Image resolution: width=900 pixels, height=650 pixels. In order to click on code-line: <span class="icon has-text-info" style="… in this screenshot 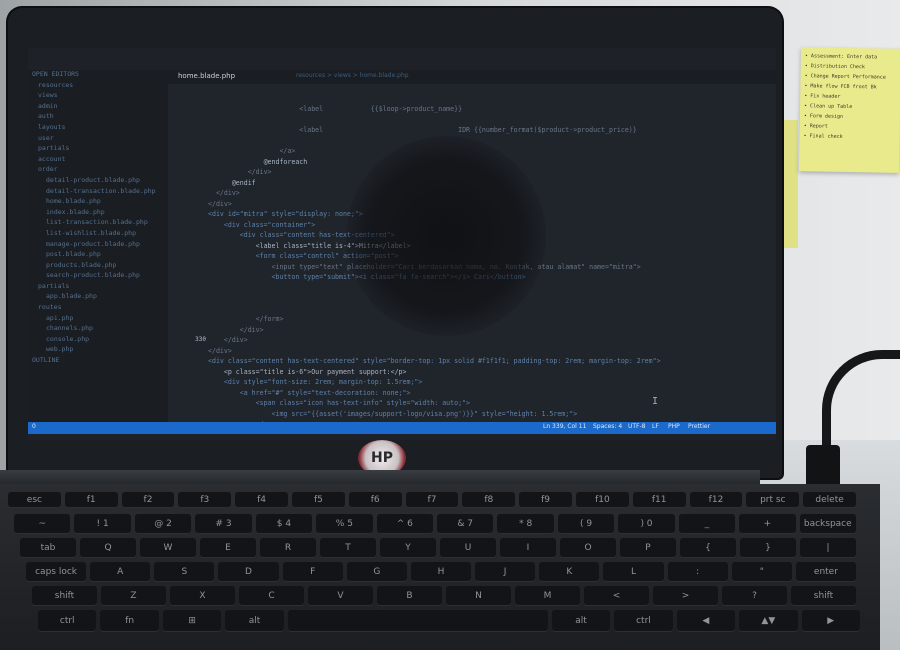, I will do `click(492, 404)`.